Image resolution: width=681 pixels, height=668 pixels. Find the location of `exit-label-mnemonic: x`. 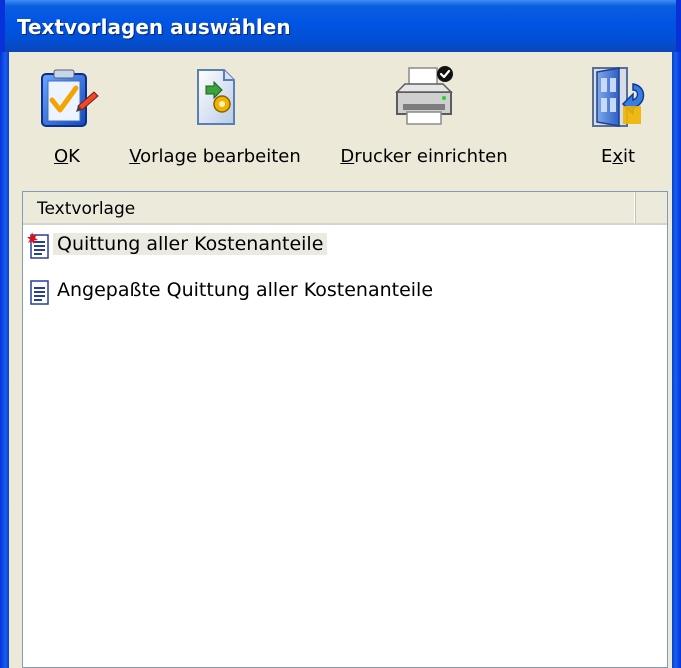

exit-label-mnemonic: x is located at coordinates (617, 156).